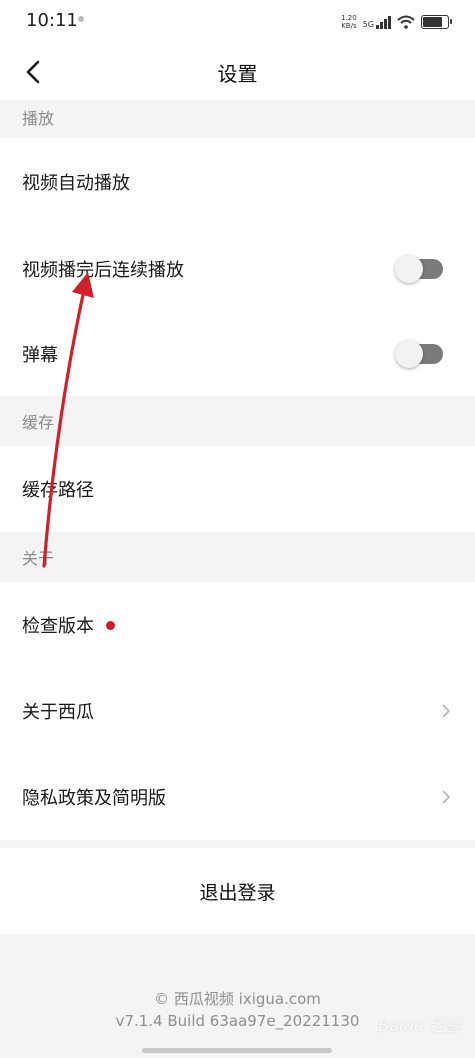  Describe the element at coordinates (396, 22) in the screenshot. I see `status-indicators: 1.20 KB/s 5G` at that location.